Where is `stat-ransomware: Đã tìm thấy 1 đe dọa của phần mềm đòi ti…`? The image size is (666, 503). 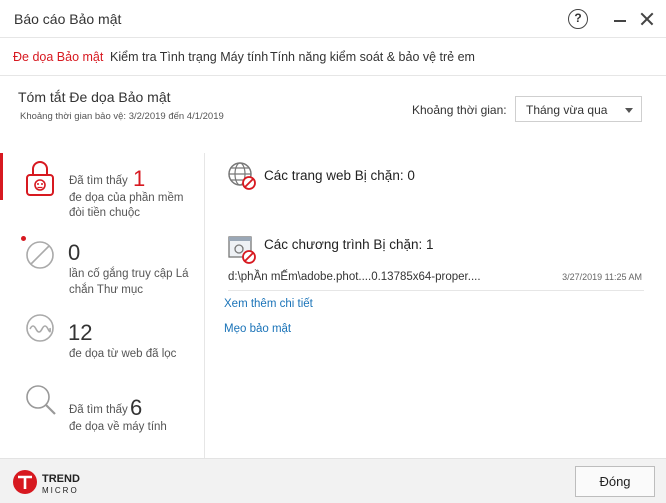 stat-ransomware: Đã tìm thấy 1 đe dọa của phần mềm đòi ti… is located at coordinates (102, 192).